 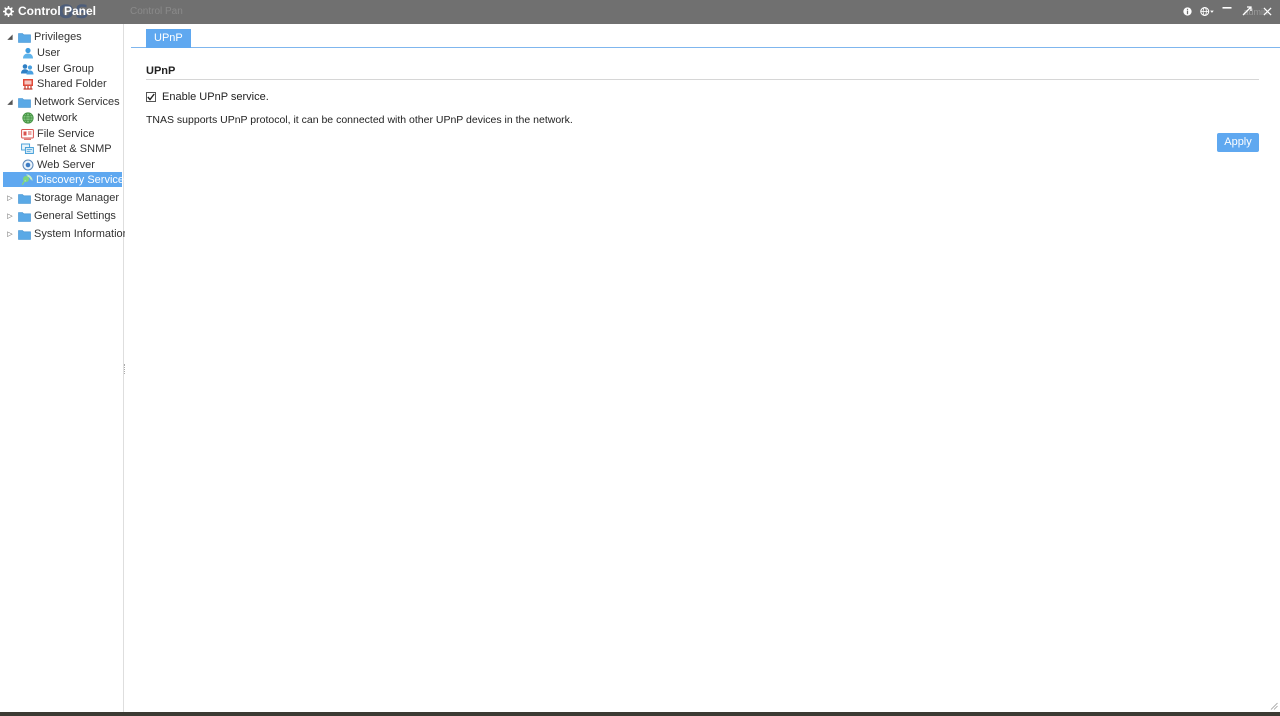 I want to click on enable-upnp-label: Enable UPnP service., so click(x=215, y=97).